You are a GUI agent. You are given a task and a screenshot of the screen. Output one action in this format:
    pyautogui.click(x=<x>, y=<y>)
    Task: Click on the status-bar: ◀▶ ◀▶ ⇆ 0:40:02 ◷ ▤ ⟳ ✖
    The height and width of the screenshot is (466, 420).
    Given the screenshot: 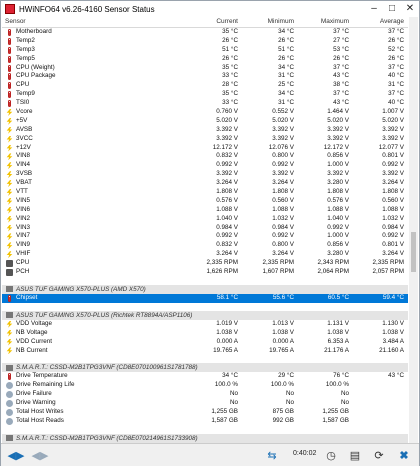 What is the action you would take?
    pyautogui.click(x=210, y=454)
    